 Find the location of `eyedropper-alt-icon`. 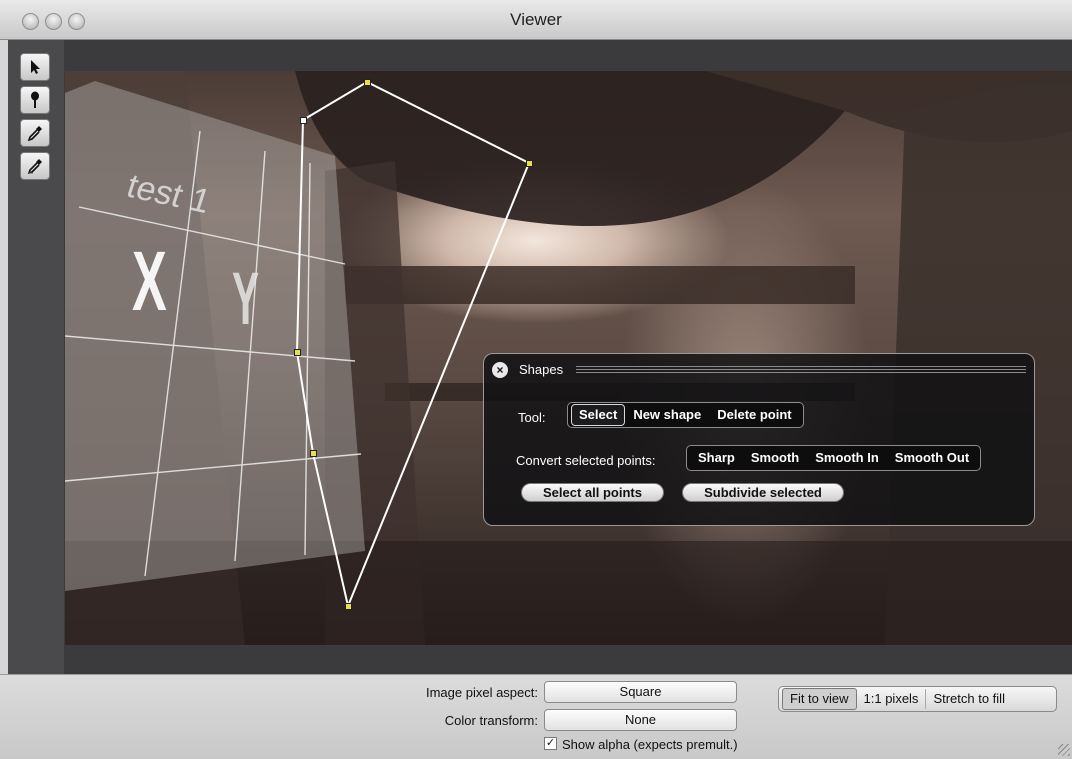

eyedropper-alt-icon is located at coordinates (35, 166).